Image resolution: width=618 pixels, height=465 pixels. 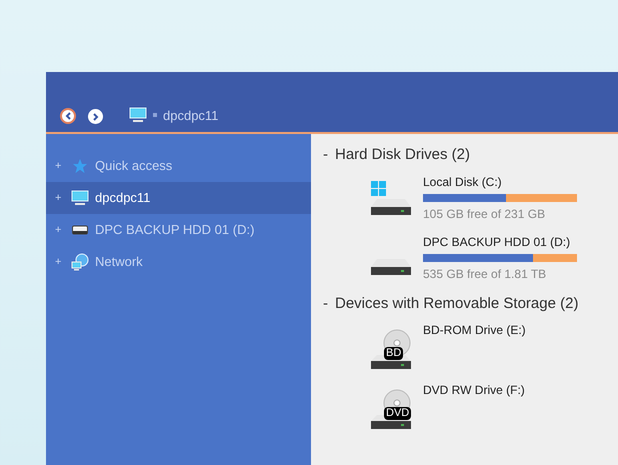 I want to click on disc-label: BD, so click(x=394, y=353).